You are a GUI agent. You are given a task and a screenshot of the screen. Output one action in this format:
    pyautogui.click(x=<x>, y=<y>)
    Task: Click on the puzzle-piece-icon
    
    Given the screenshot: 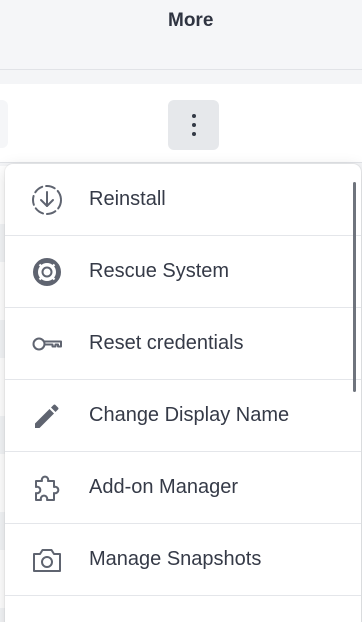 What is the action you would take?
    pyautogui.click(x=47, y=488)
    